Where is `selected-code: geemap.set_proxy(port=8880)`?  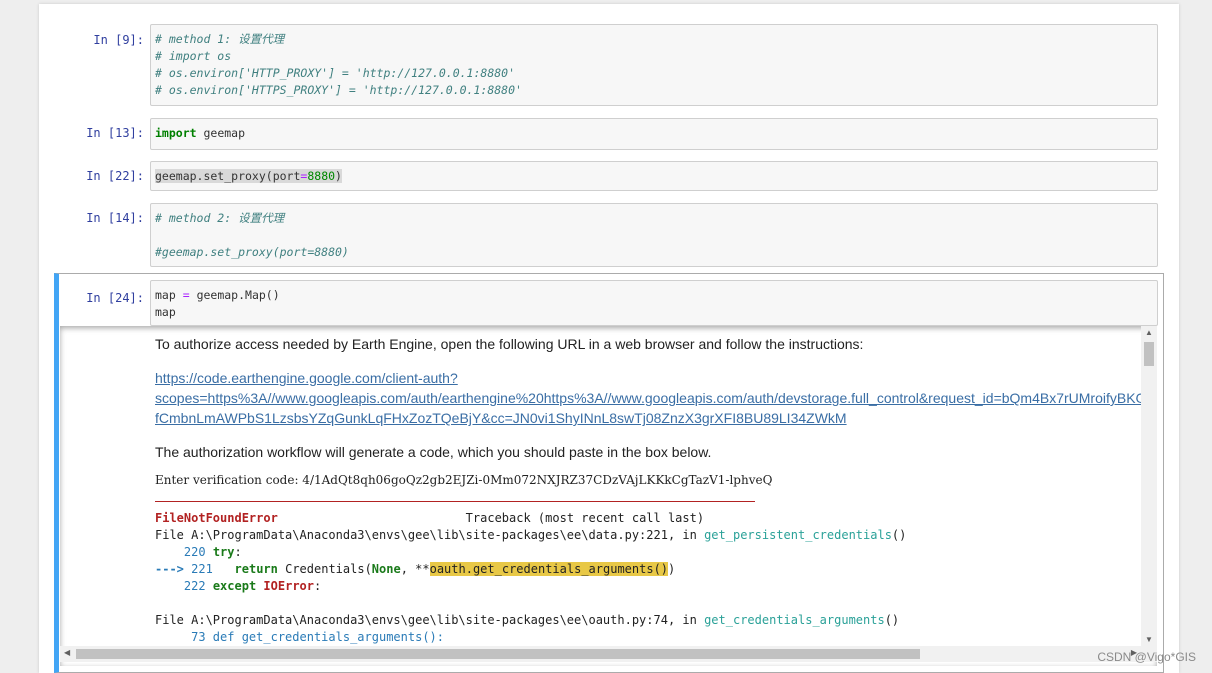 selected-code: geemap.set_proxy(port=8880) is located at coordinates (248, 176).